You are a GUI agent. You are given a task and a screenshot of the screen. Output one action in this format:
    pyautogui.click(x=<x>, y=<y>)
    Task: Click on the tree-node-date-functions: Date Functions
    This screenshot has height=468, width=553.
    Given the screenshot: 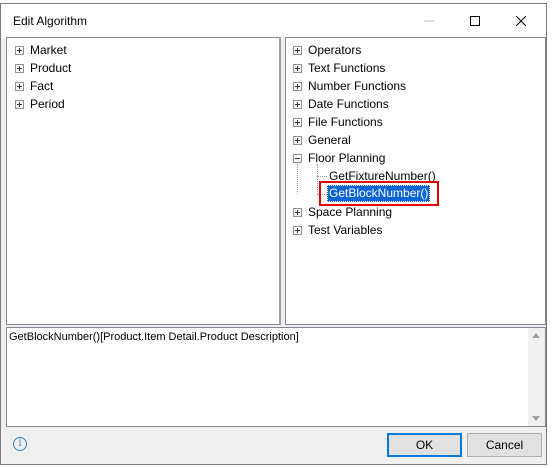 What is the action you would take?
    pyautogui.click(x=341, y=104)
    